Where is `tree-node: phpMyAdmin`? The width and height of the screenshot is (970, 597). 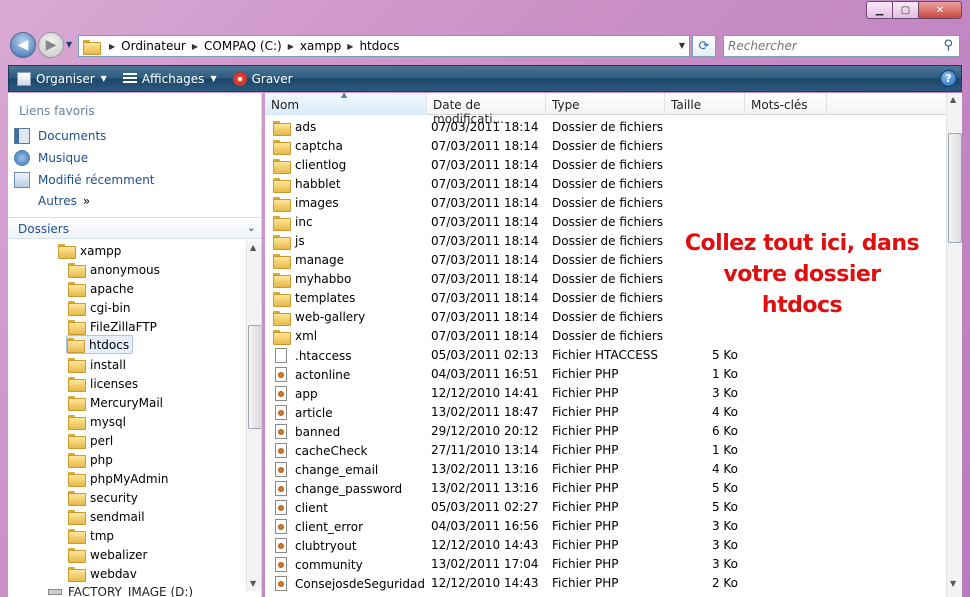
tree-node: phpMyAdmin is located at coordinates (120, 478).